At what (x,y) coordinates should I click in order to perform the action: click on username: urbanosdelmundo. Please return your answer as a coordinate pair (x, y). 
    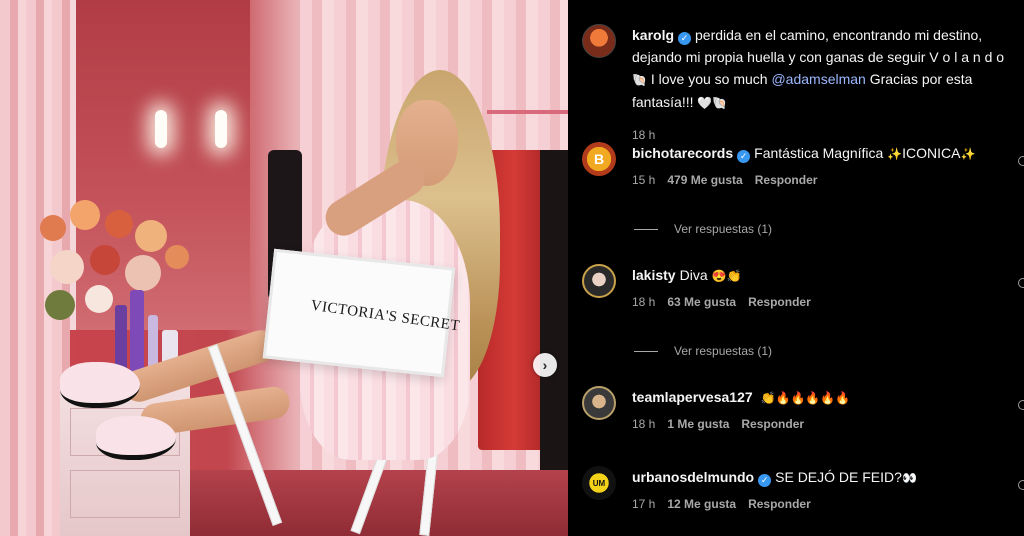
    Looking at the image, I should click on (693, 477).